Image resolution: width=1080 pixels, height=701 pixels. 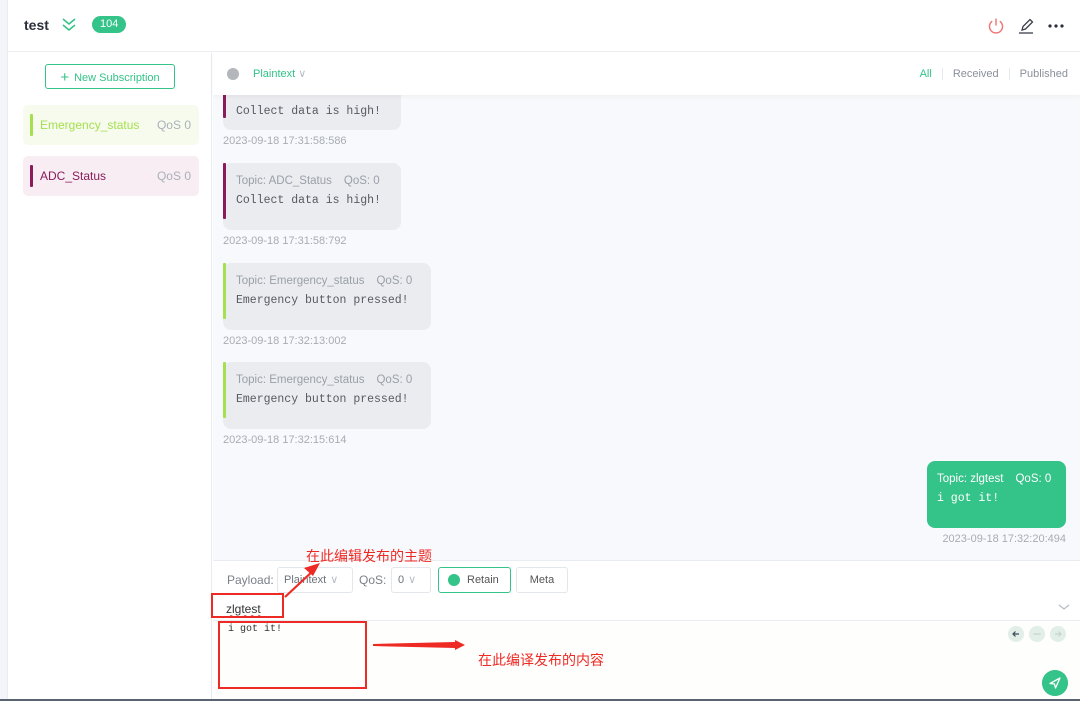 I want to click on payload-label: Payload:, so click(x=250, y=580).